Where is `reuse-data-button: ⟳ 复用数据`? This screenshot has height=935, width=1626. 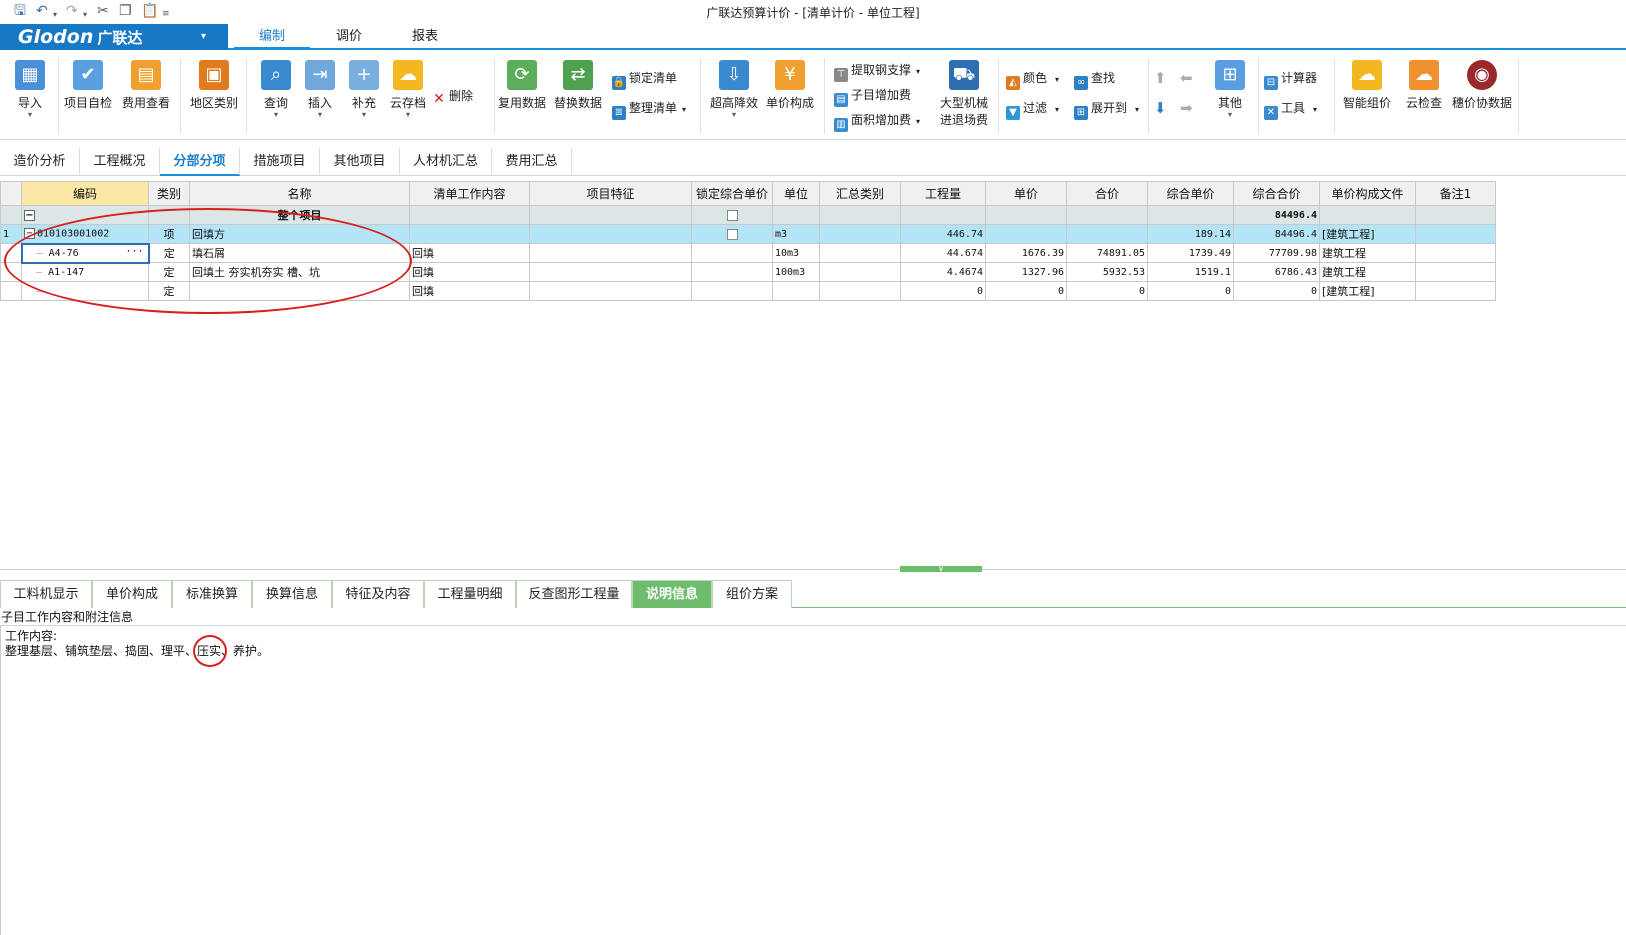 reuse-data-button: ⟳ 复用数据 is located at coordinates (522, 95).